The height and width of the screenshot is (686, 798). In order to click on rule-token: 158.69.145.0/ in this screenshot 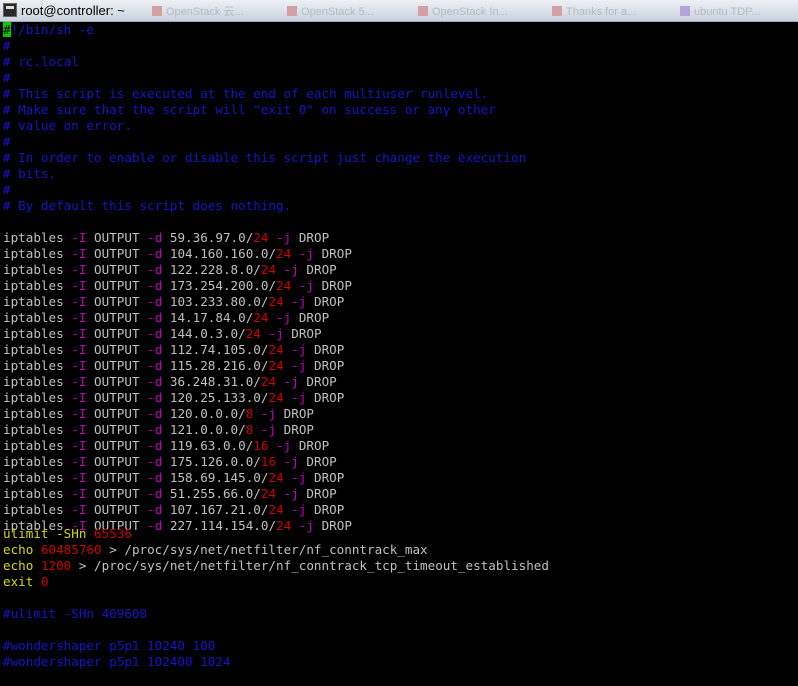, I will do `click(219, 477)`.